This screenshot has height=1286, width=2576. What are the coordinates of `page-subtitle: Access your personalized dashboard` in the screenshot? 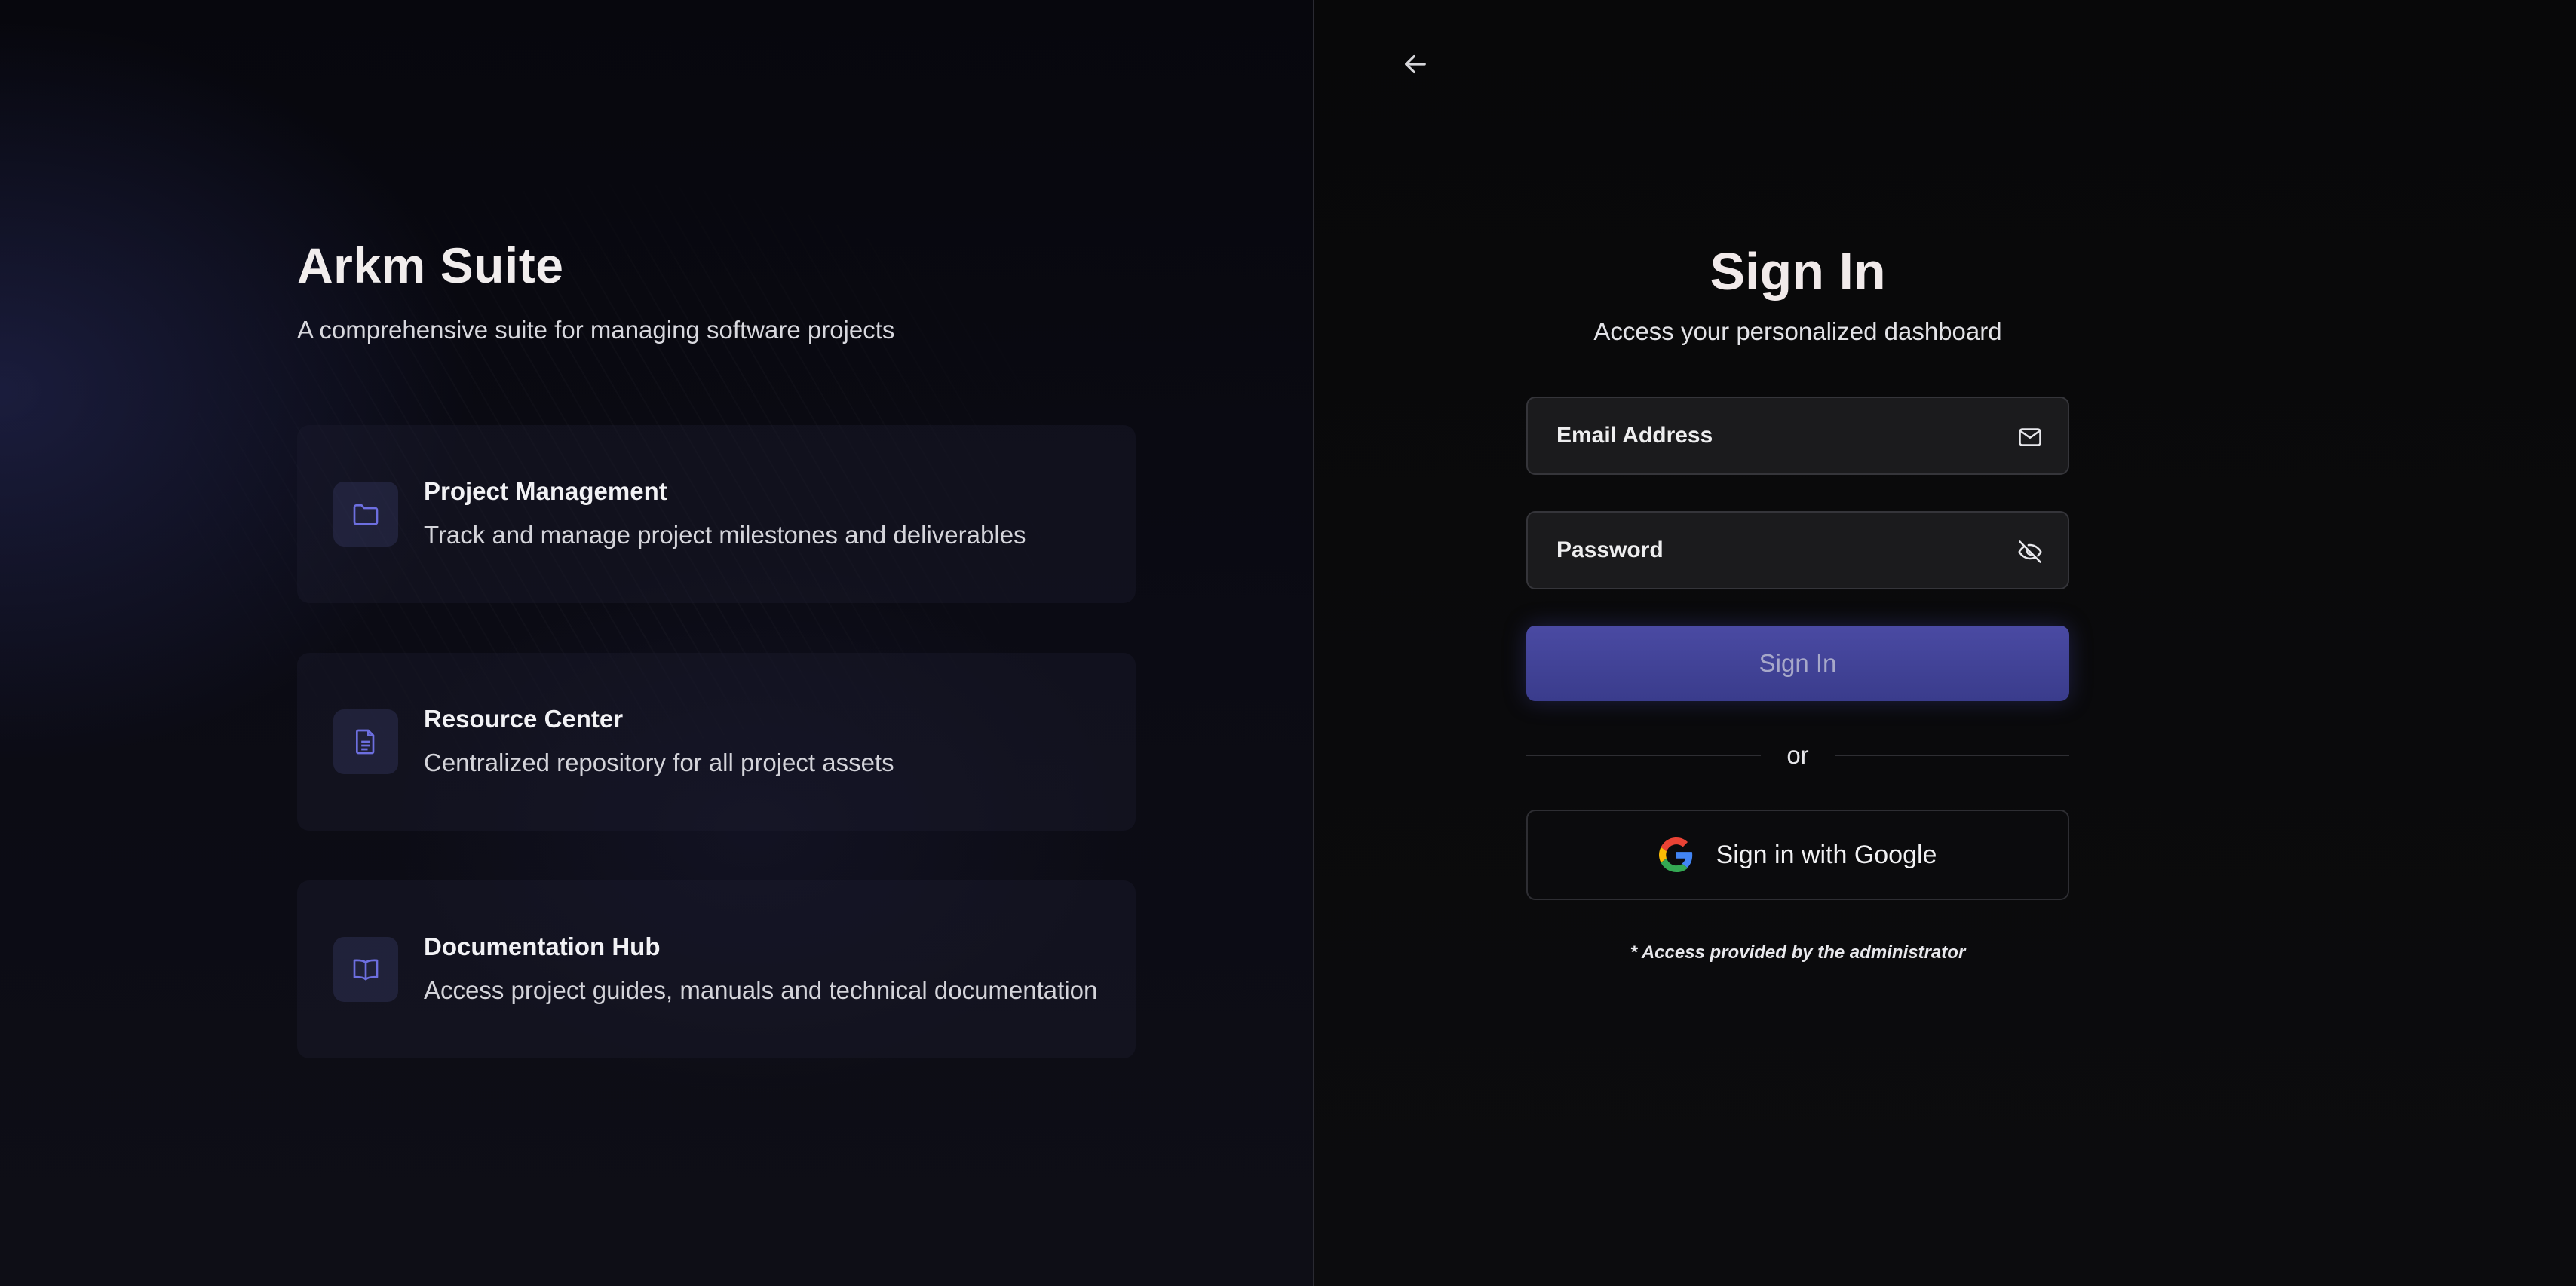 It's located at (1797, 331).